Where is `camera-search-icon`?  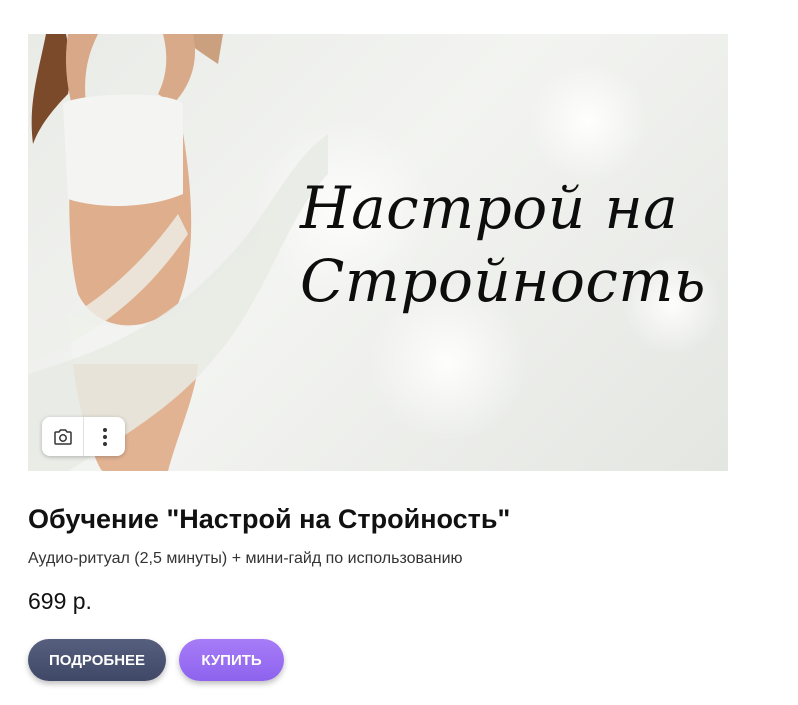
camera-search-icon is located at coordinates (62, 436).